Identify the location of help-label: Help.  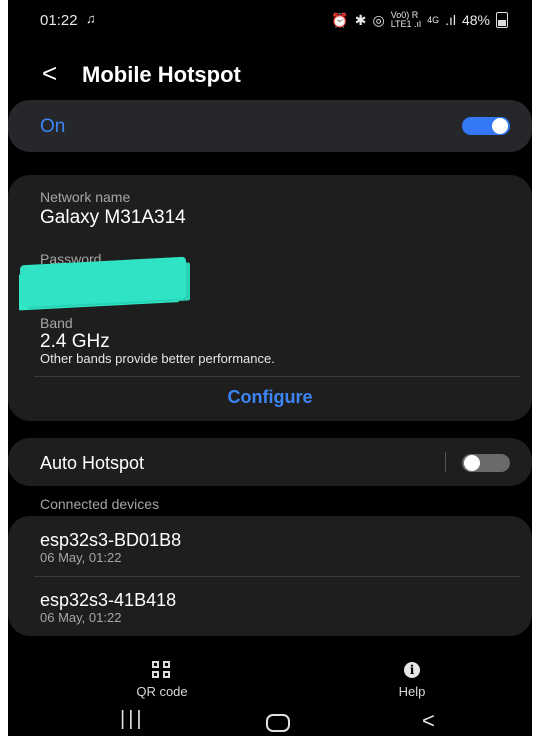
(412, 691).